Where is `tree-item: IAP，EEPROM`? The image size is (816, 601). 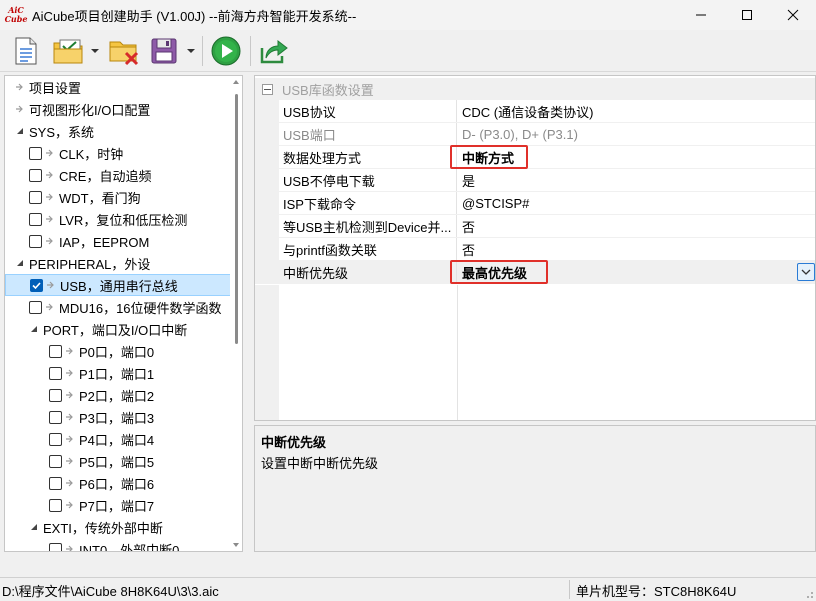 tree-item: IAP，EEPROM is located at coordinates (118, 241).